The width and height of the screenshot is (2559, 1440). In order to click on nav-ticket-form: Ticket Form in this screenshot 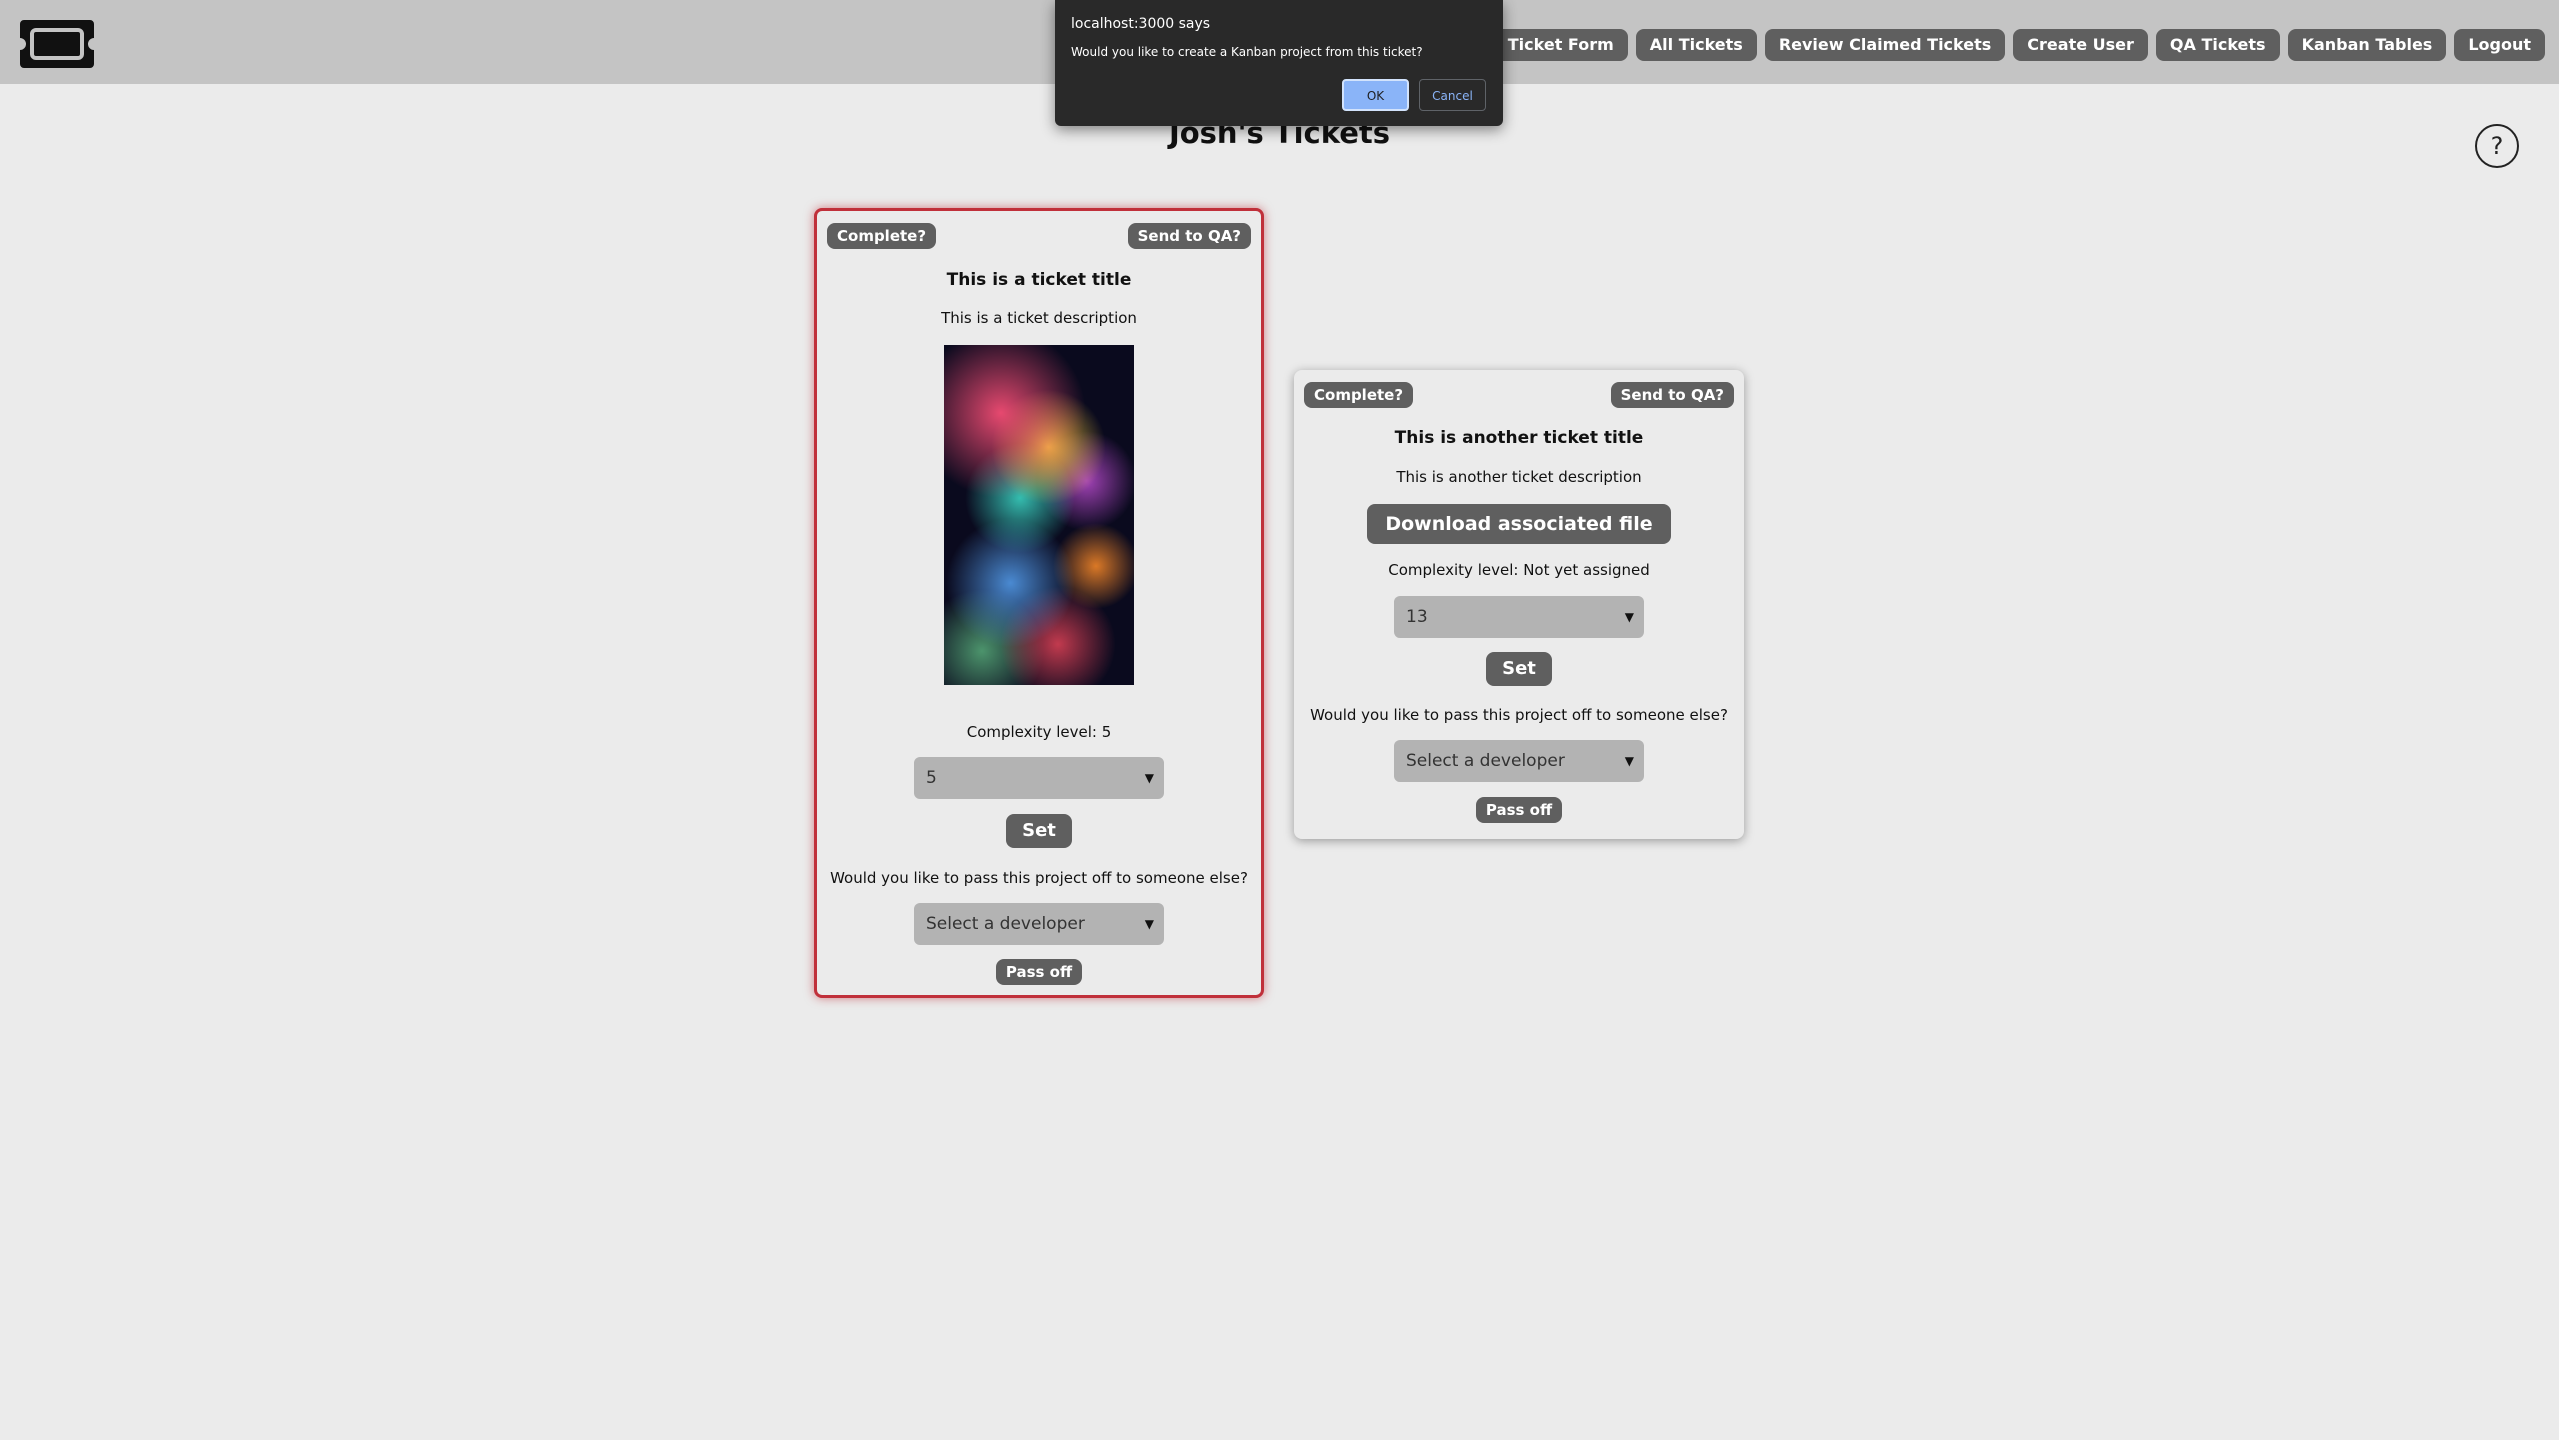, I will do `click(1560, 45)`.